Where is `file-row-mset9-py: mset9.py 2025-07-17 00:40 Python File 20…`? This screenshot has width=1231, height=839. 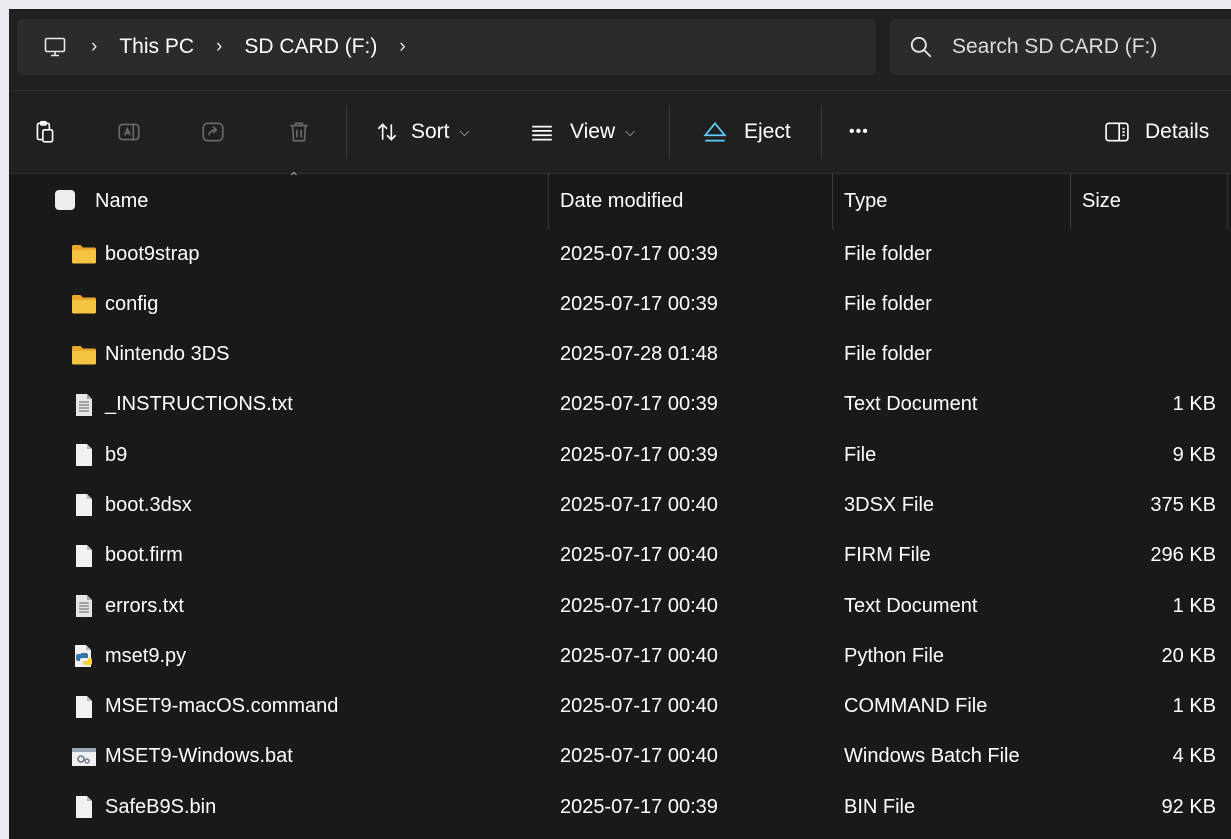 file-row-mset9-py: mset9.py 2025-07-17 00:40 Python File 20… is located at coordinates (620, 656).